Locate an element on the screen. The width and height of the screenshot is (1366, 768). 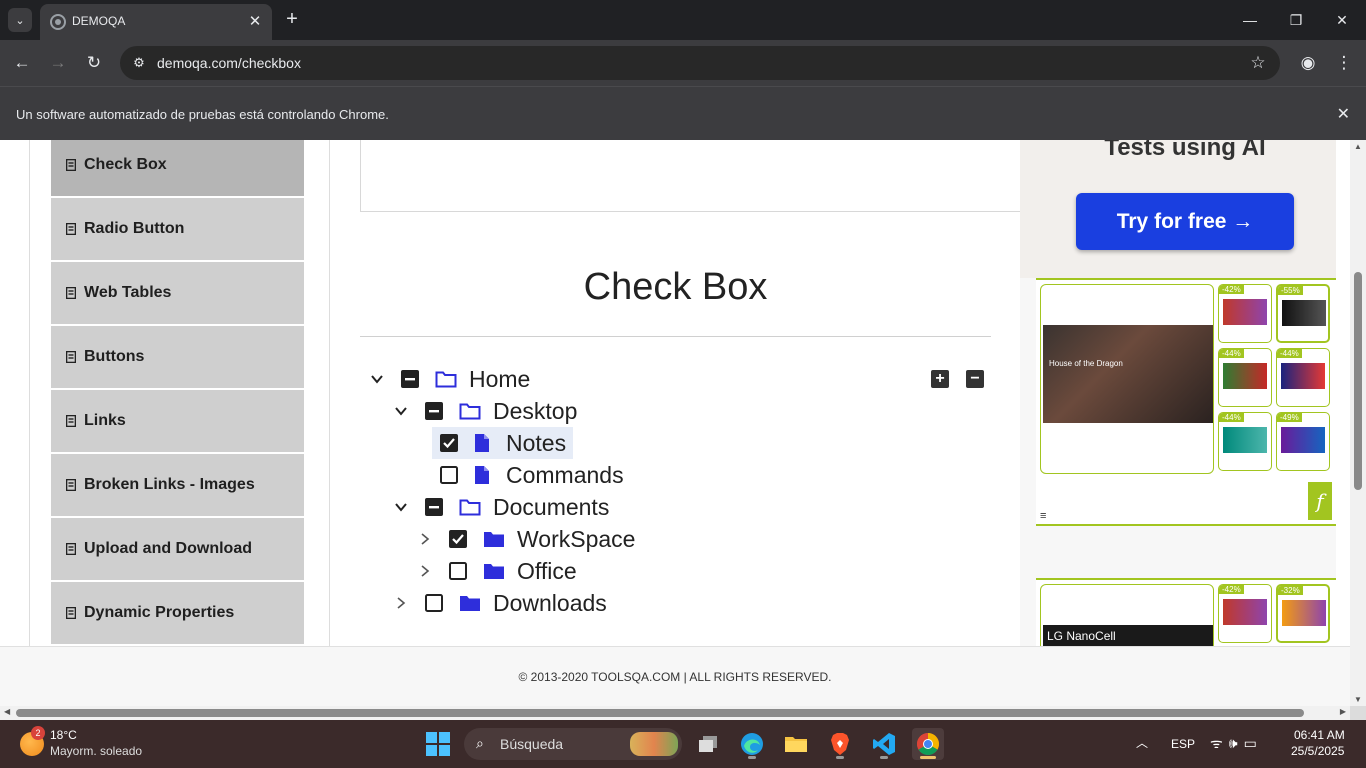
tree-label: WorkSpace is located at coordinates (576, 539).